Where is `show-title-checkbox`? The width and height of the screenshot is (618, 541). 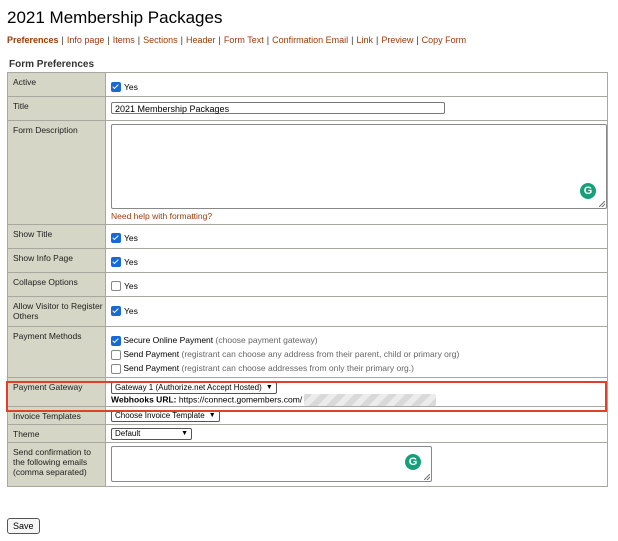
show-title-checkbox is located at coordinates (116, 237).